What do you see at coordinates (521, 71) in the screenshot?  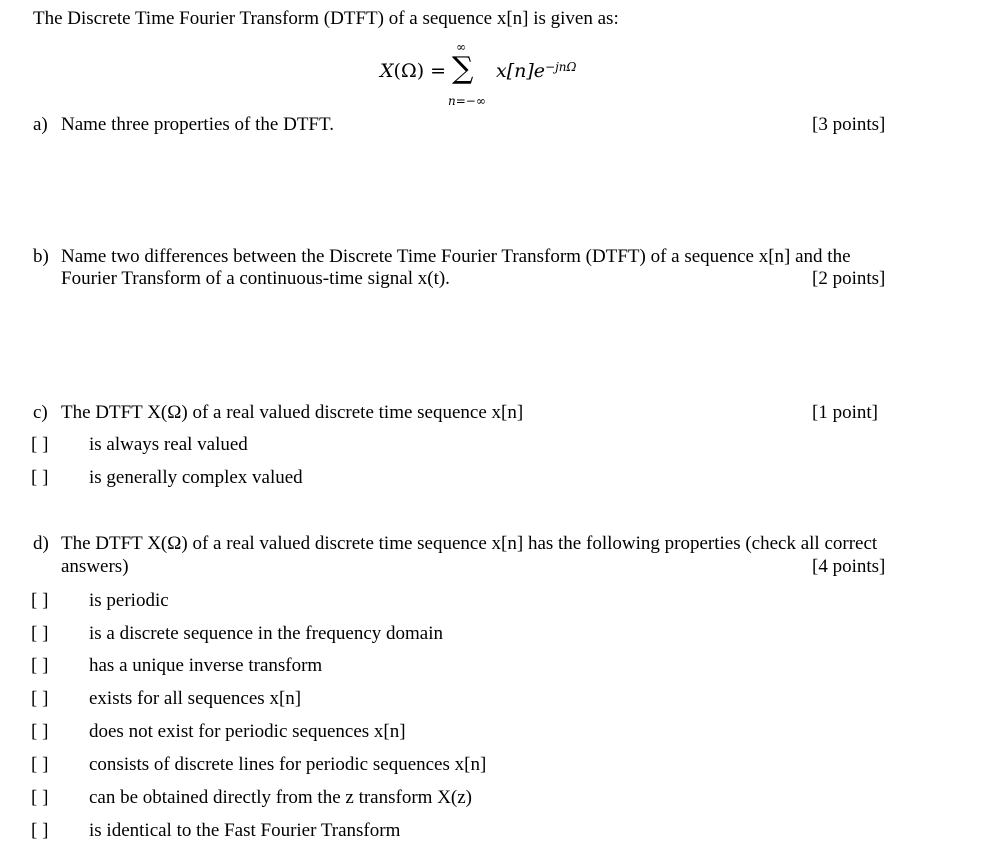 I see `formula-rhs-base: x[n]e` at bounding box center [521, 71].